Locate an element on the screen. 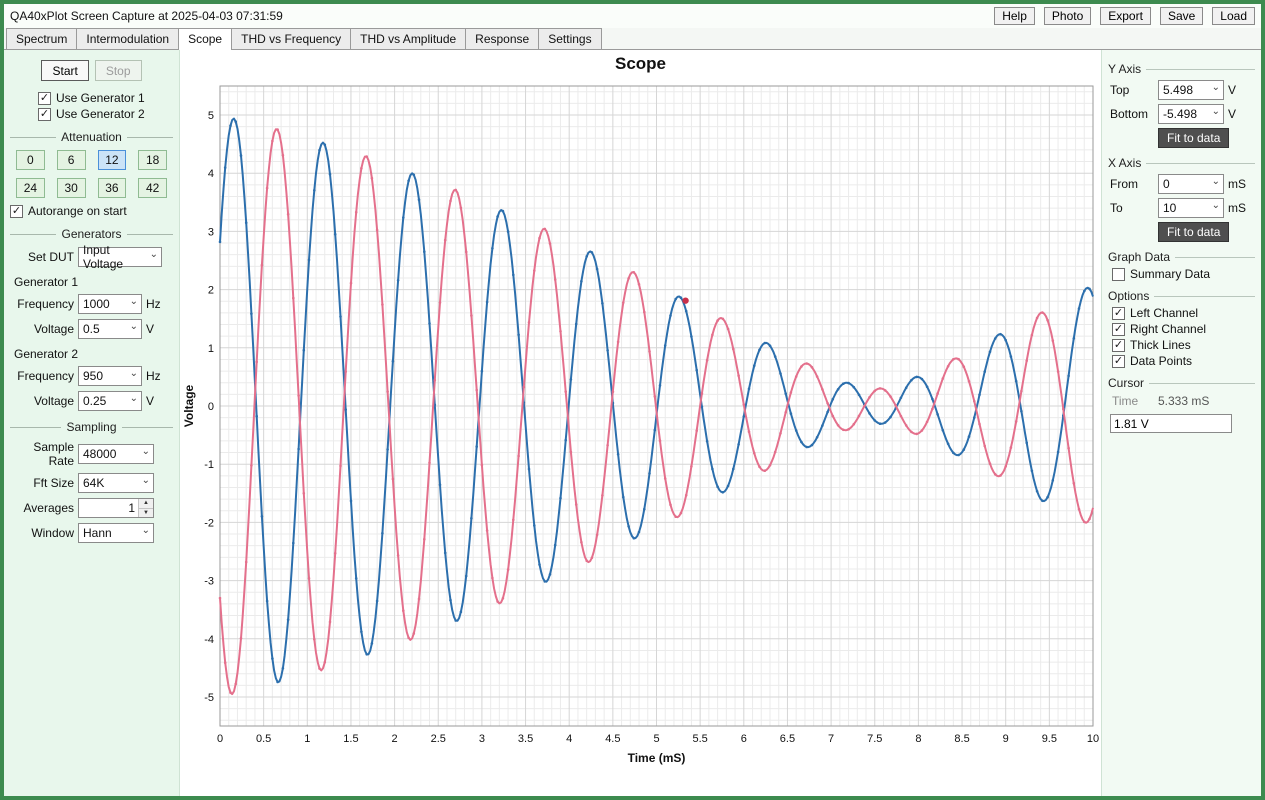 This screenshot has width=1265, height=800. svg-text: -2 is located at coordinates (209, 523).